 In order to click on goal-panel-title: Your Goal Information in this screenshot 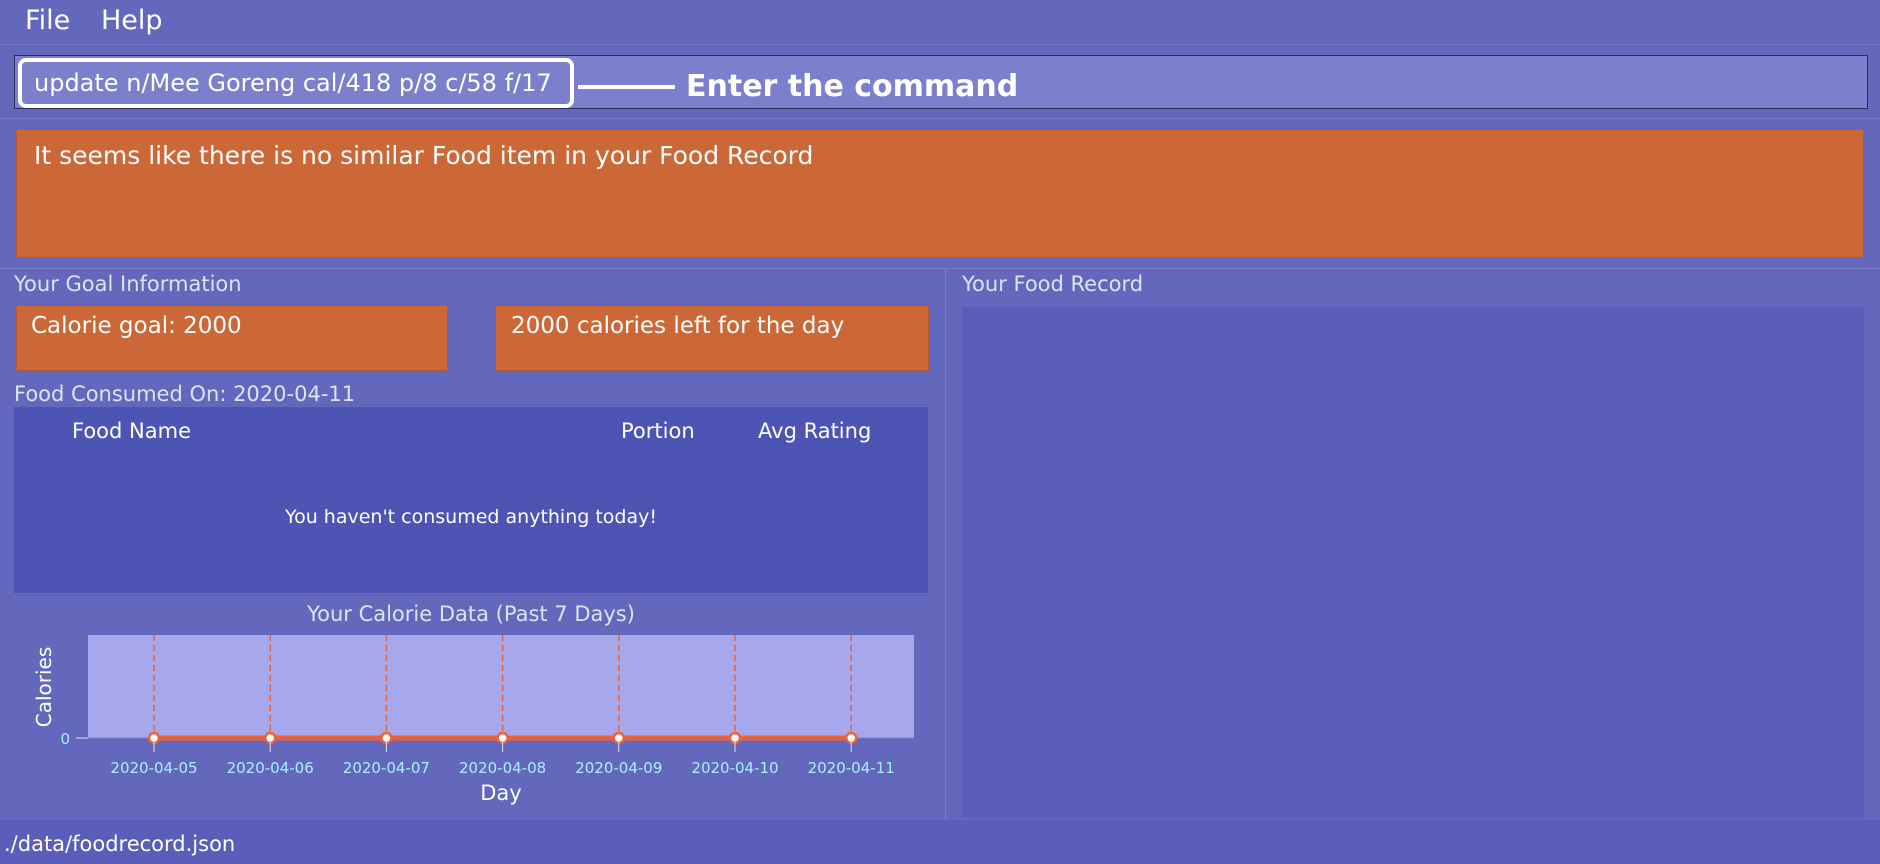, I will do `click(128, 284)`.